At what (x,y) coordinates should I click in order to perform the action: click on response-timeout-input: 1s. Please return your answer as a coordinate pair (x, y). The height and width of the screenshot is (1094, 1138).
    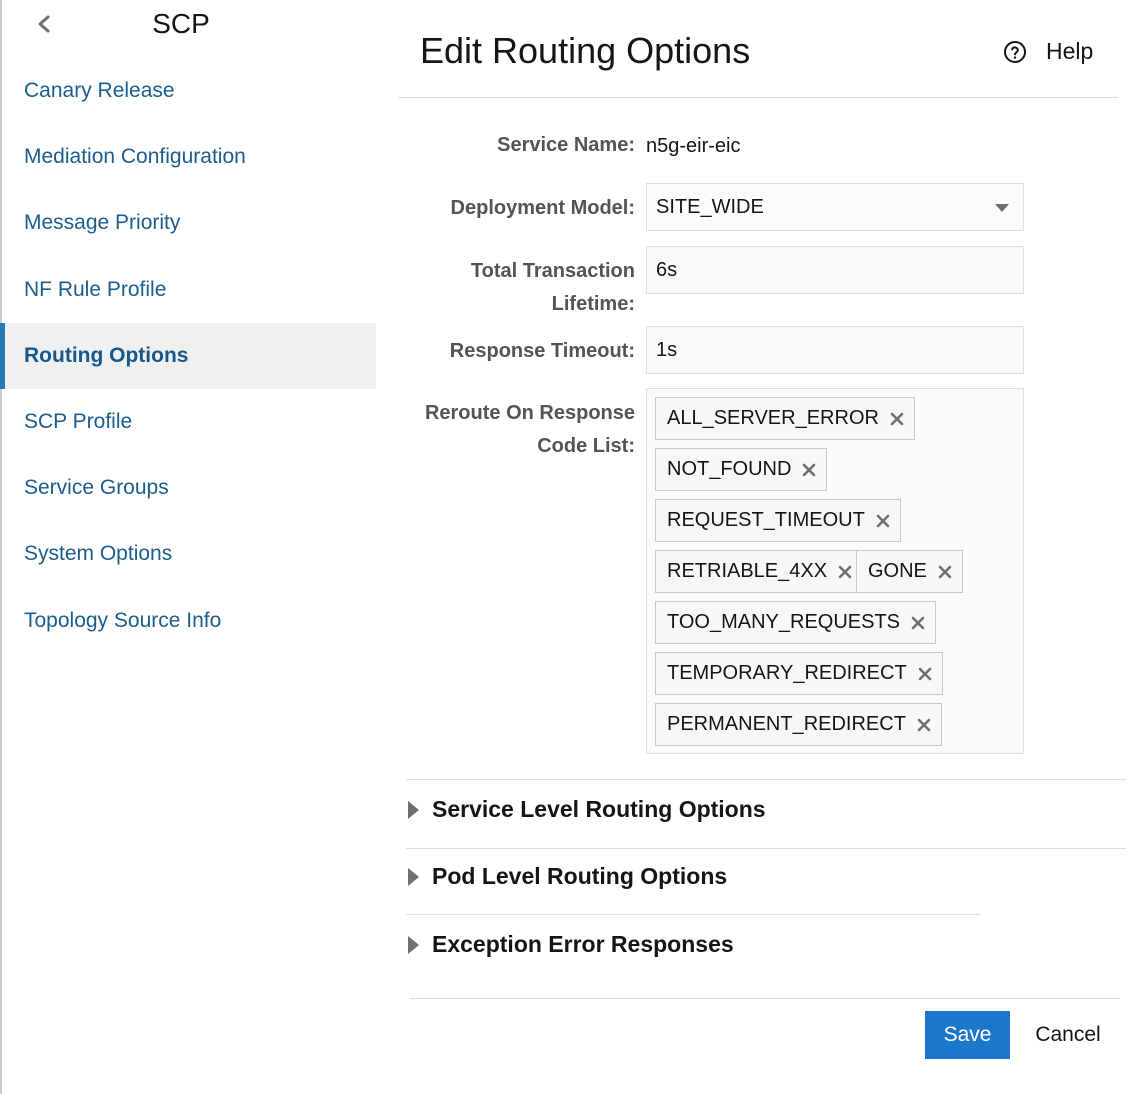
    Looking at the image, I should click on (835, 350).